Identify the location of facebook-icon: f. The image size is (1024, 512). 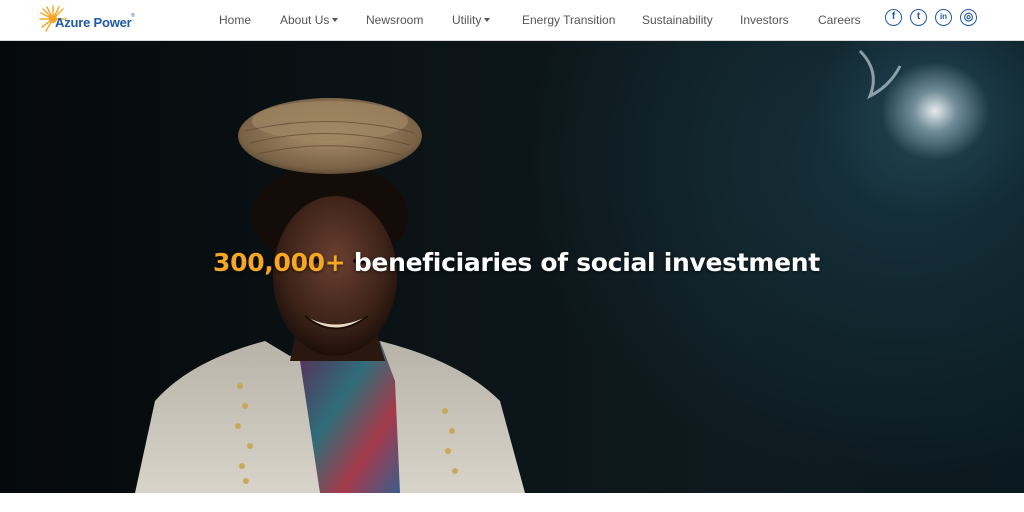
(893, 17).